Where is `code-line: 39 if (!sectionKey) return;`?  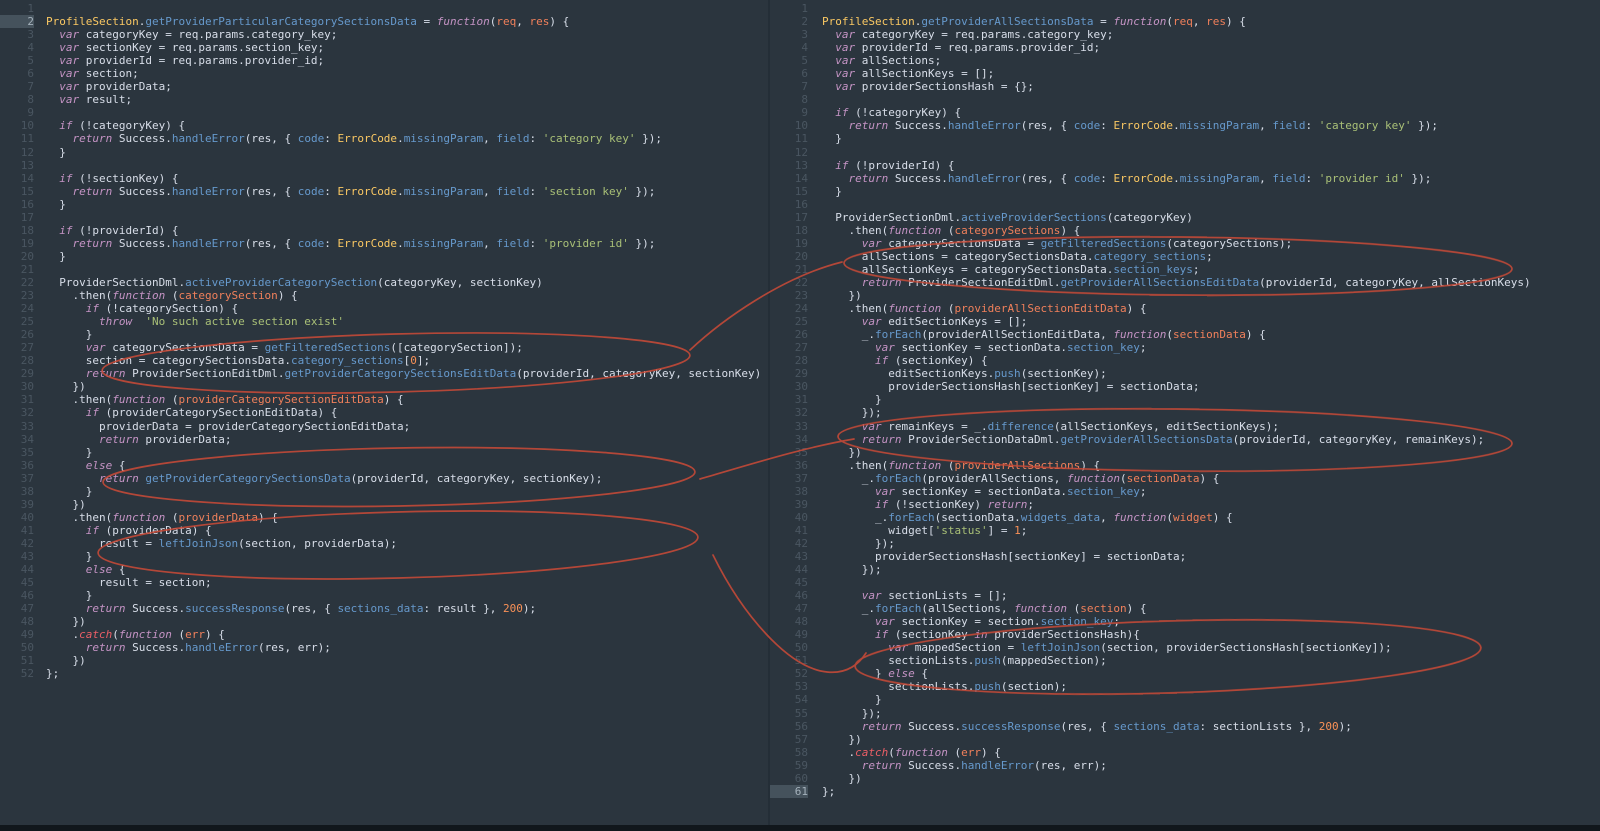 code-line: 39 if (!sectionKey) return; is located at coordinates (1185, 504).